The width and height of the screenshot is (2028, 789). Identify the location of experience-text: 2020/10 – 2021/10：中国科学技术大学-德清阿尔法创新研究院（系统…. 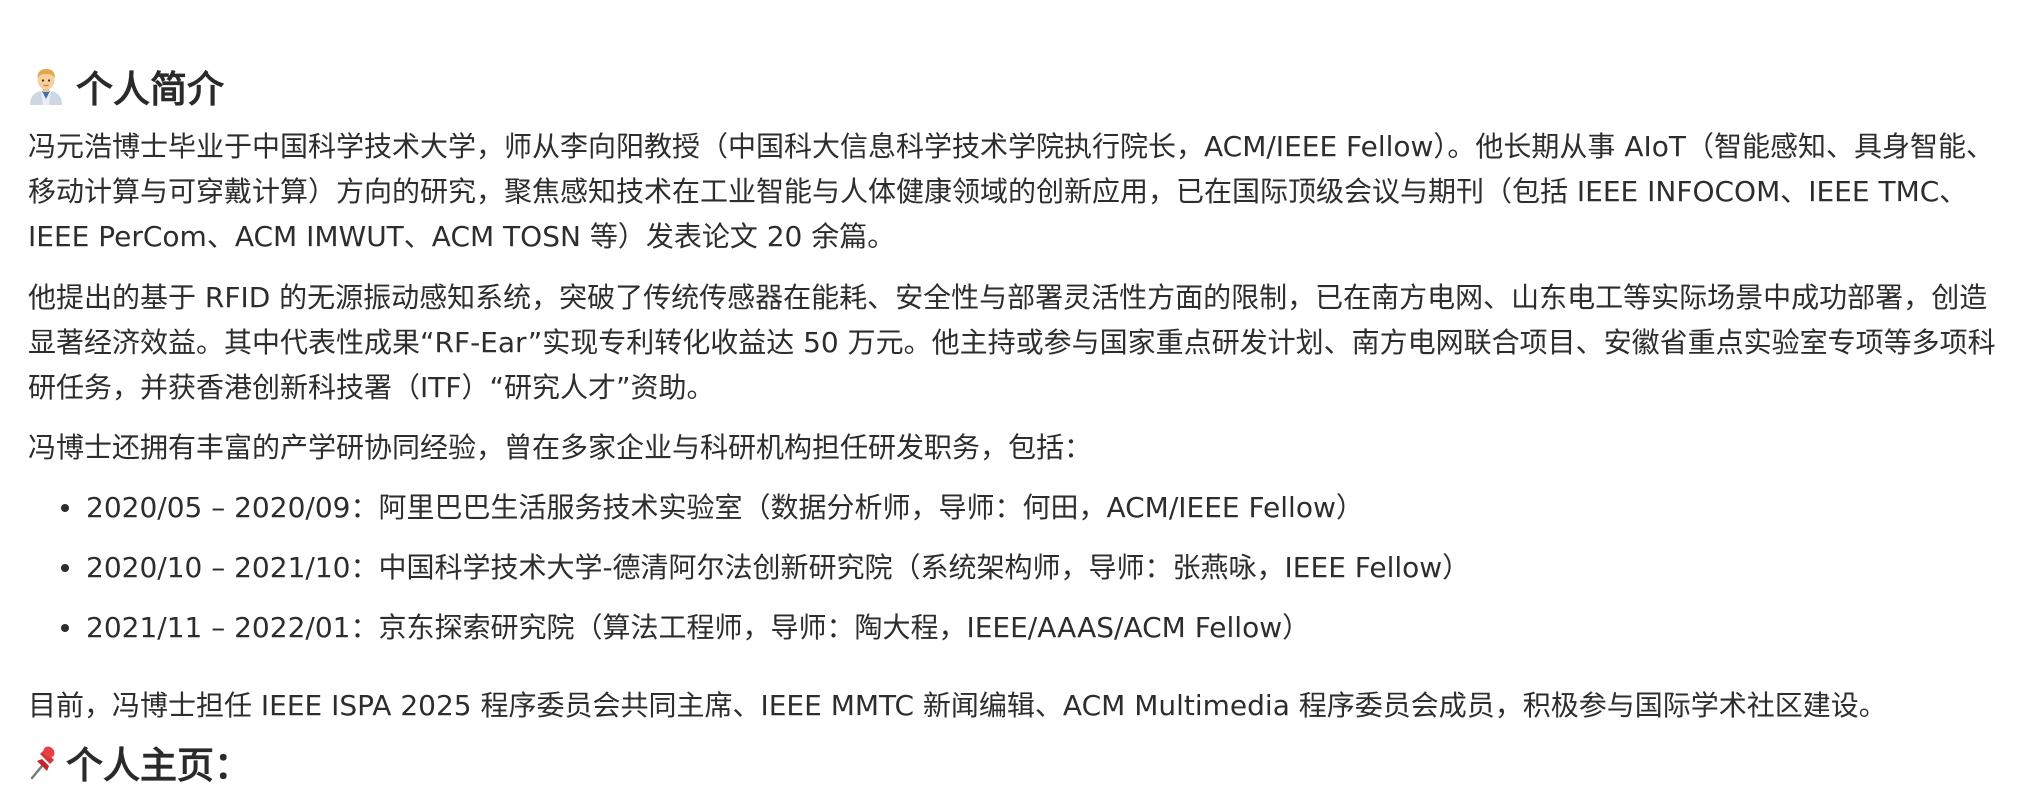
(778, 567).